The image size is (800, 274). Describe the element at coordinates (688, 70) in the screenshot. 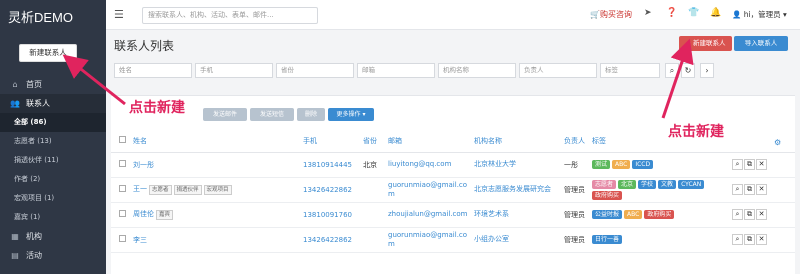

I see `refresh-icon: ↻` at that location.